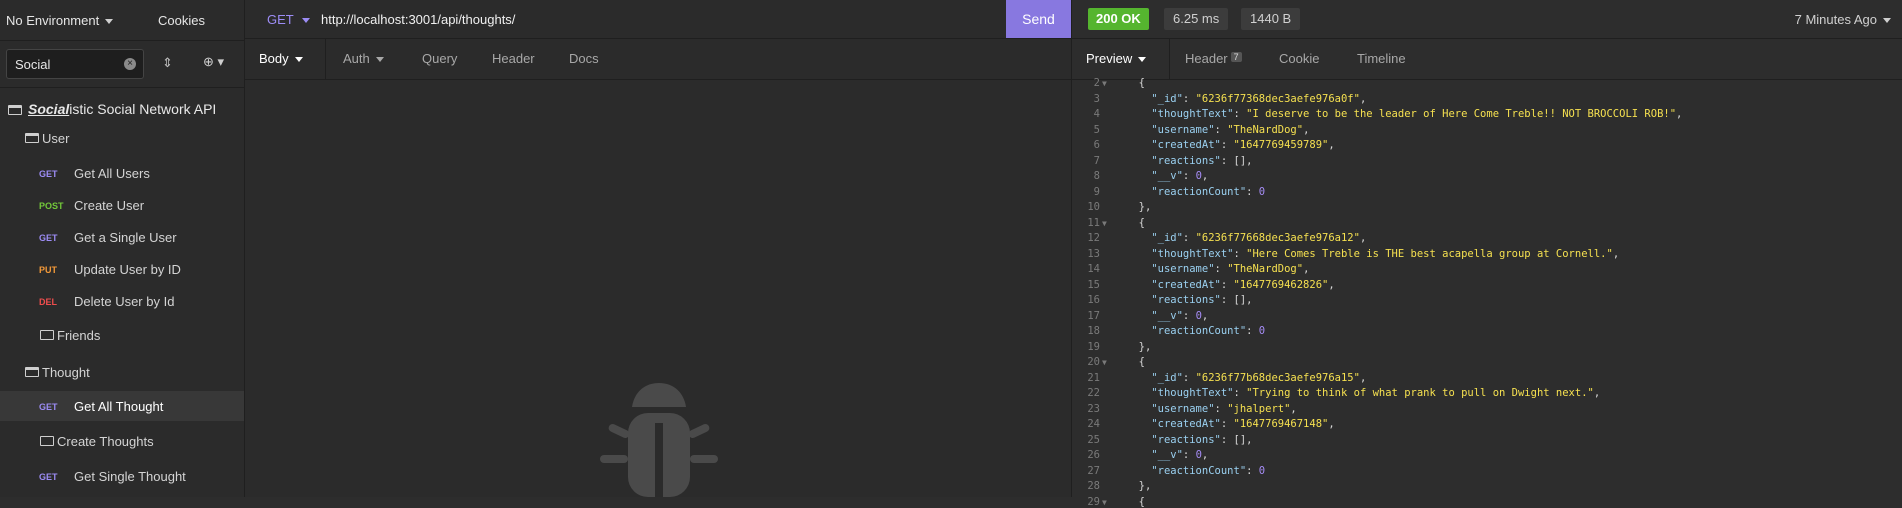 This screenshot has height=508, width=1902. What do you see at coordinates (53, 20) in the screenshot?
I see `environment-label: No Environment` at bounding box center [53, 20].